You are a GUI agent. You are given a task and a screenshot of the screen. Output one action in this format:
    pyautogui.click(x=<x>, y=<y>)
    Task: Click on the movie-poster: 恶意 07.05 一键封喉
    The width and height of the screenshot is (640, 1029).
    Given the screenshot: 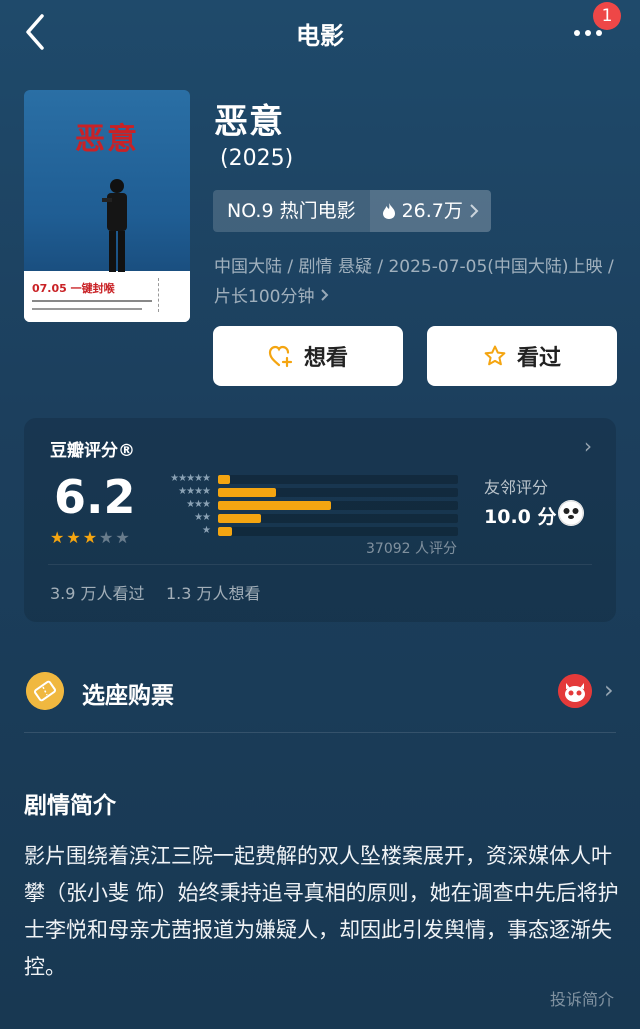 What is the action you would take?
    pyautogui.click(x=107, y=206)
    